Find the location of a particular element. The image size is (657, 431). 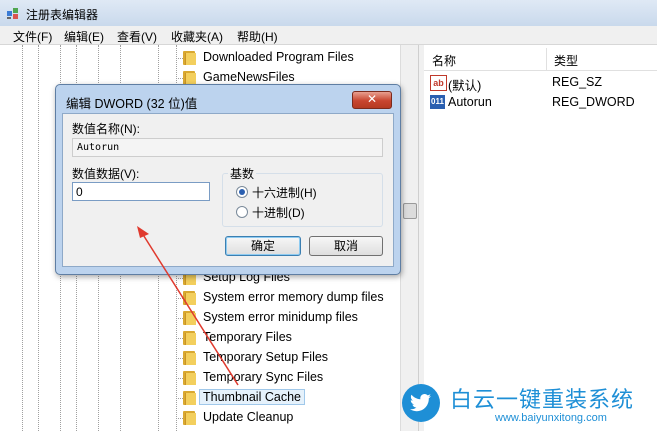

annotation-arrow is located at coordinates (188, 306).